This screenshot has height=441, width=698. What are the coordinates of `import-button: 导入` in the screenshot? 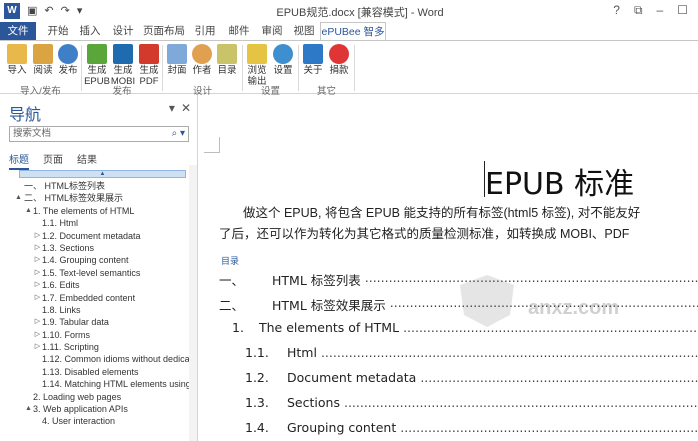 It's located at (17, 60).